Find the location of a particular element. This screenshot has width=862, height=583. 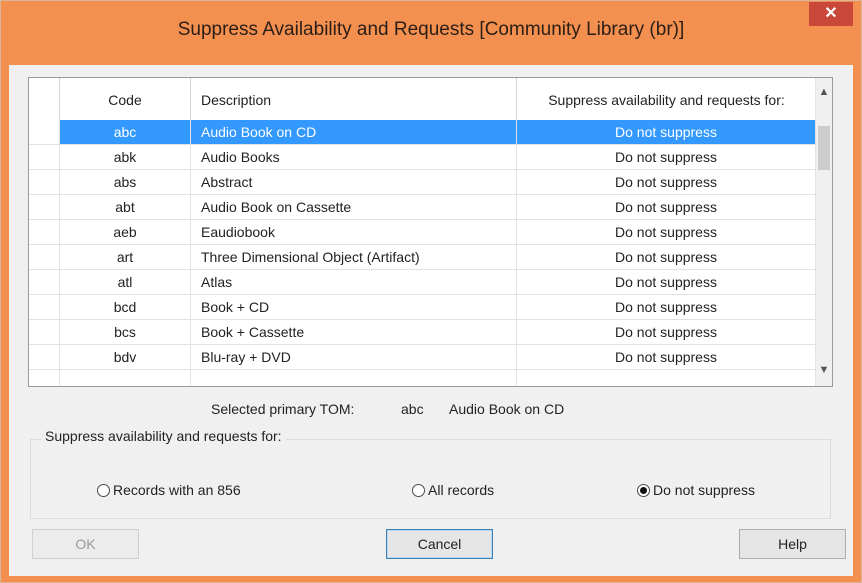

cell-code: bcs is located at coordinates (125, 332).